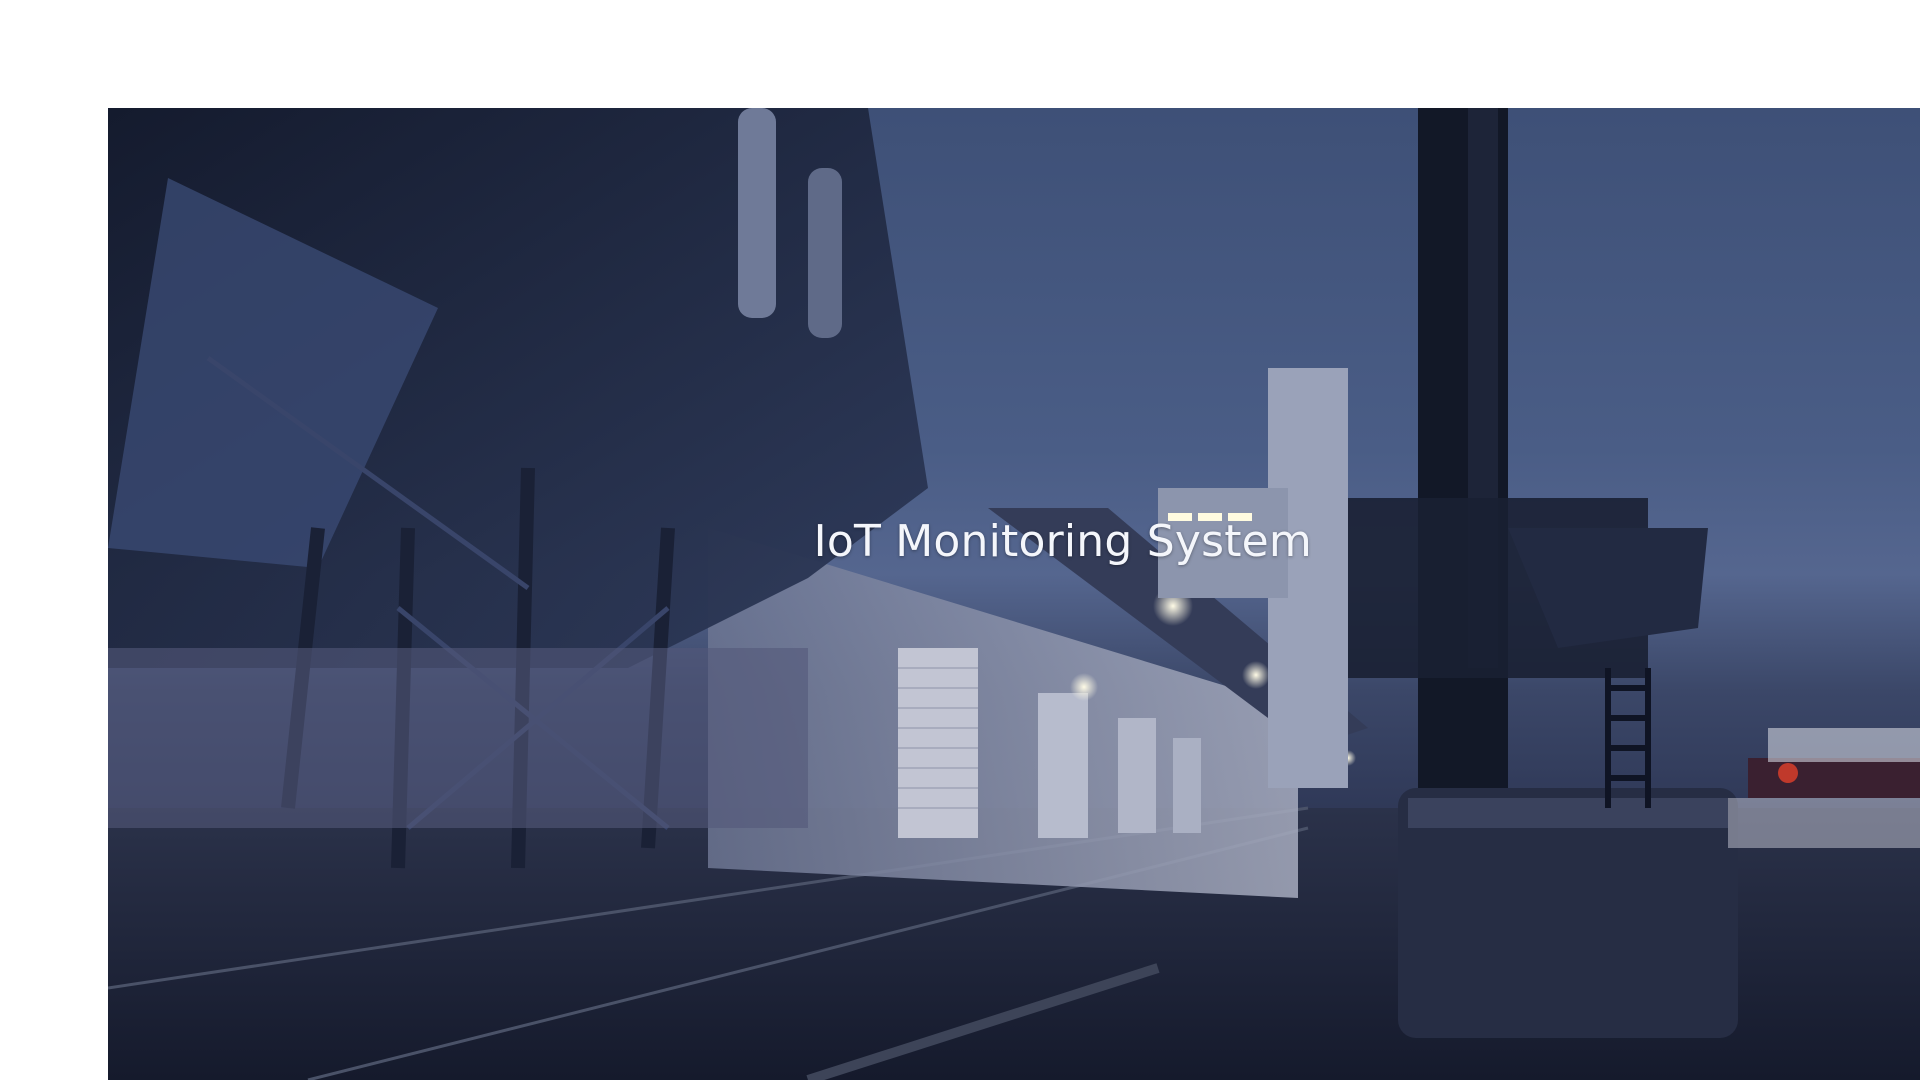  Describe the element at coordinates (1062, 541) in the screenshot. I see `hero-title: IoT Monitoring System` at that location.